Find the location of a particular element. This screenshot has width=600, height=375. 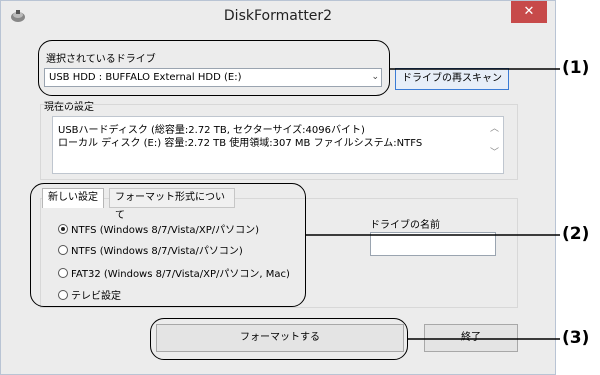

callout-label-1: (1) is located at coordinates (576, 68).